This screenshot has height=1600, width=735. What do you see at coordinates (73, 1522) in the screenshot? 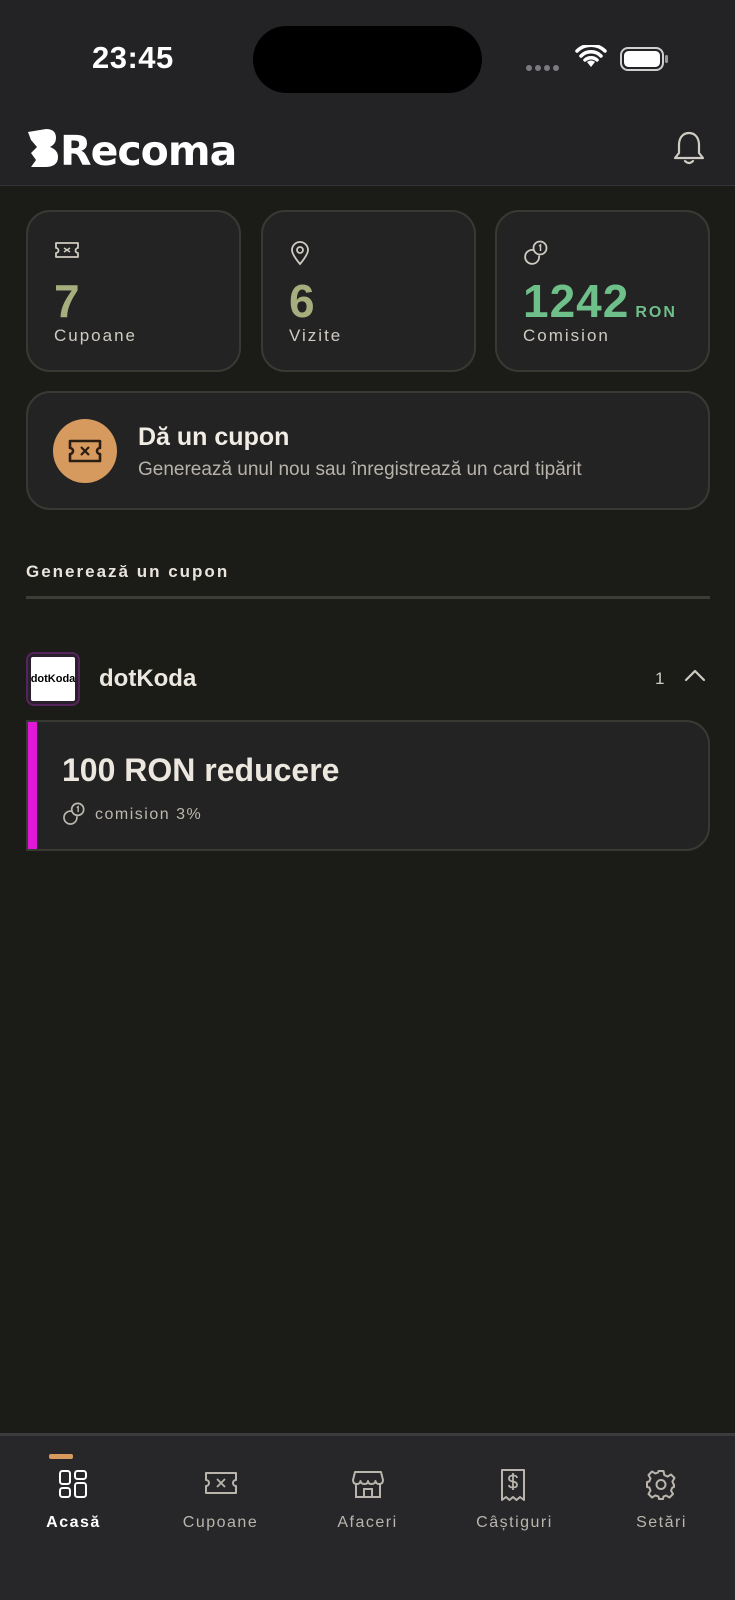
I see `tab-home-label: Acasă` at bounding box center [73, 1522].